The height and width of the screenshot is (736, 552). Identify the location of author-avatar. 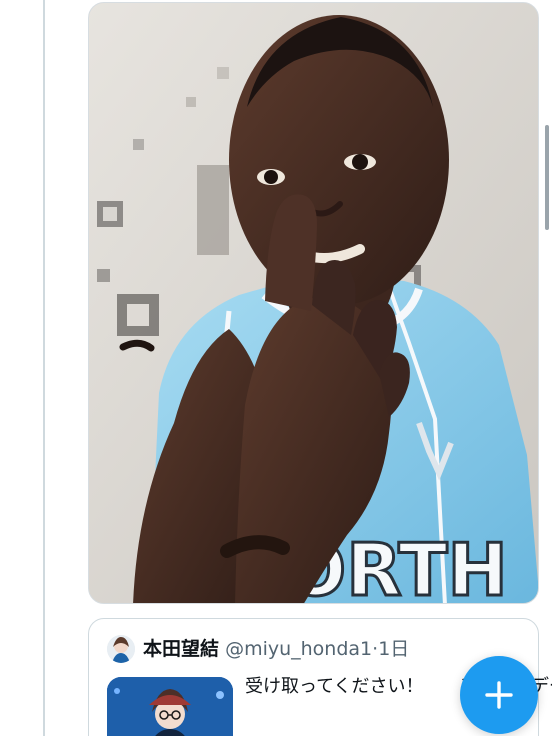
(121, 649).